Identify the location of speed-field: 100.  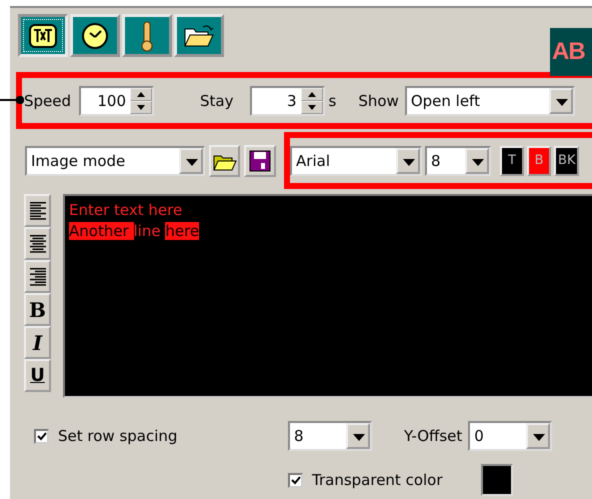
(116, 101).